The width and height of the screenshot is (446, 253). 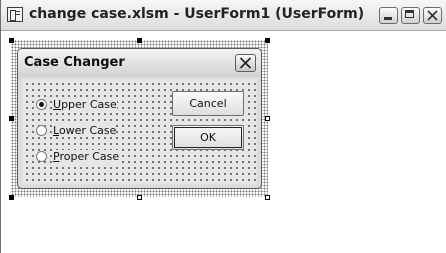 I want to click on userform-caption: Case Changer, so click(x=74, y=62).